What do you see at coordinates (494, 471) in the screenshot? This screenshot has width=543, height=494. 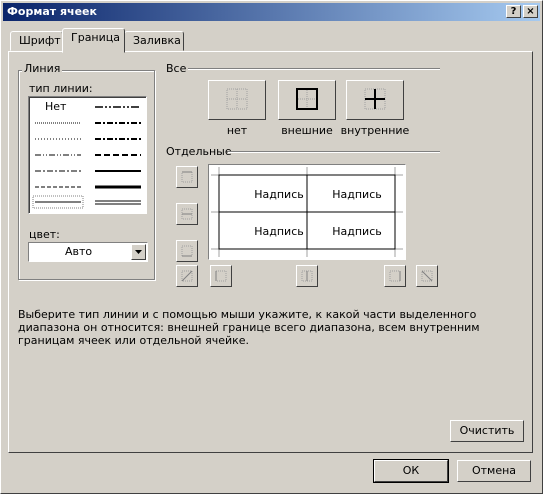 I see `cancel-button: Отмена` at bounding box center [494, 471].